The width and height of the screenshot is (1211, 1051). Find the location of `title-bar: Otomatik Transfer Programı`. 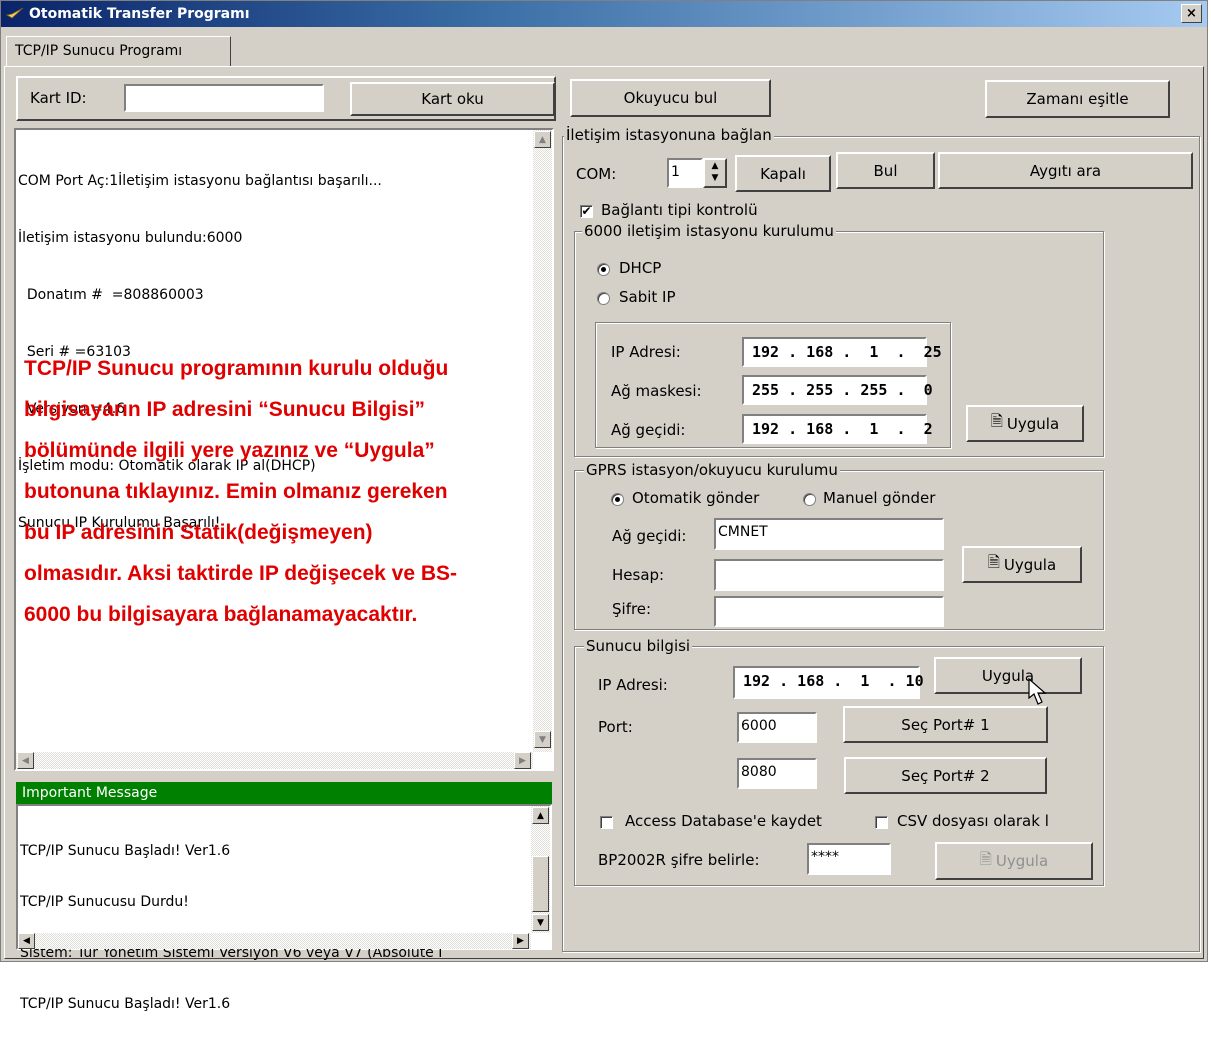

title-bar: Otomatik Transfer Programı is located at coordinates (604, 14).